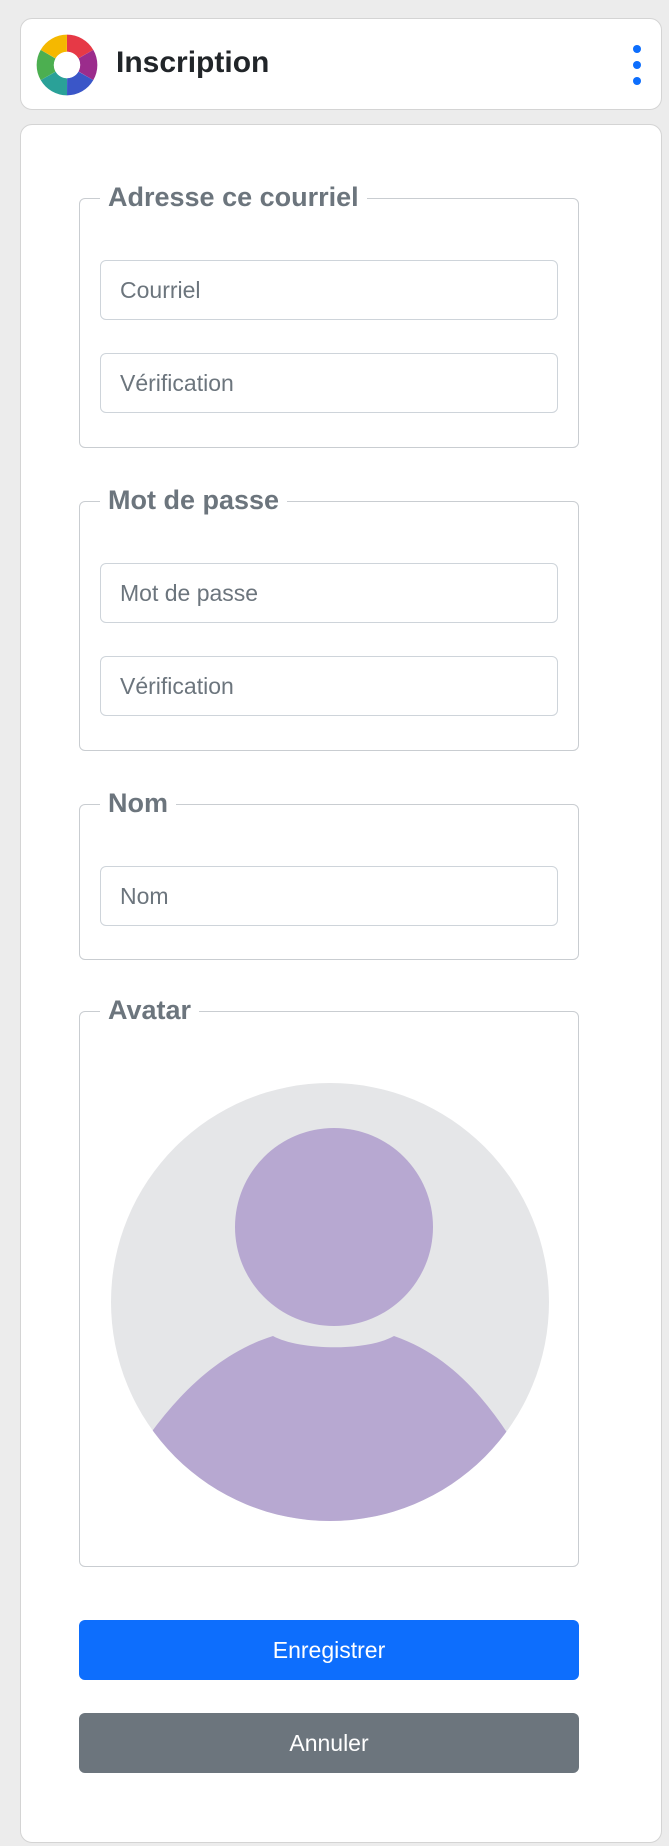 Image resolution: width=669 pixels, height=1846 pixels. Describe the element at coordinates (329, 896) in the screenshot. I see `name-field` at that location.